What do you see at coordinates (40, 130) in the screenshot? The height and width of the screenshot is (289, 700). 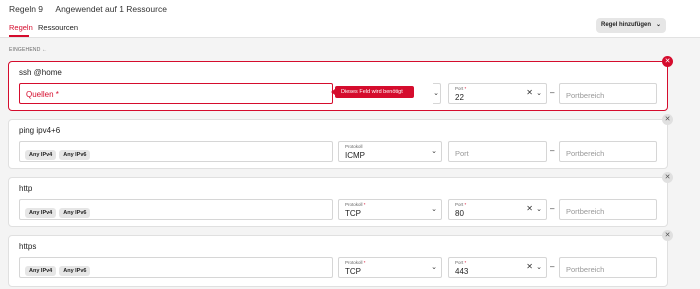 I see `rule-name: ping ipv4+6` at bounding box center [40, 130].